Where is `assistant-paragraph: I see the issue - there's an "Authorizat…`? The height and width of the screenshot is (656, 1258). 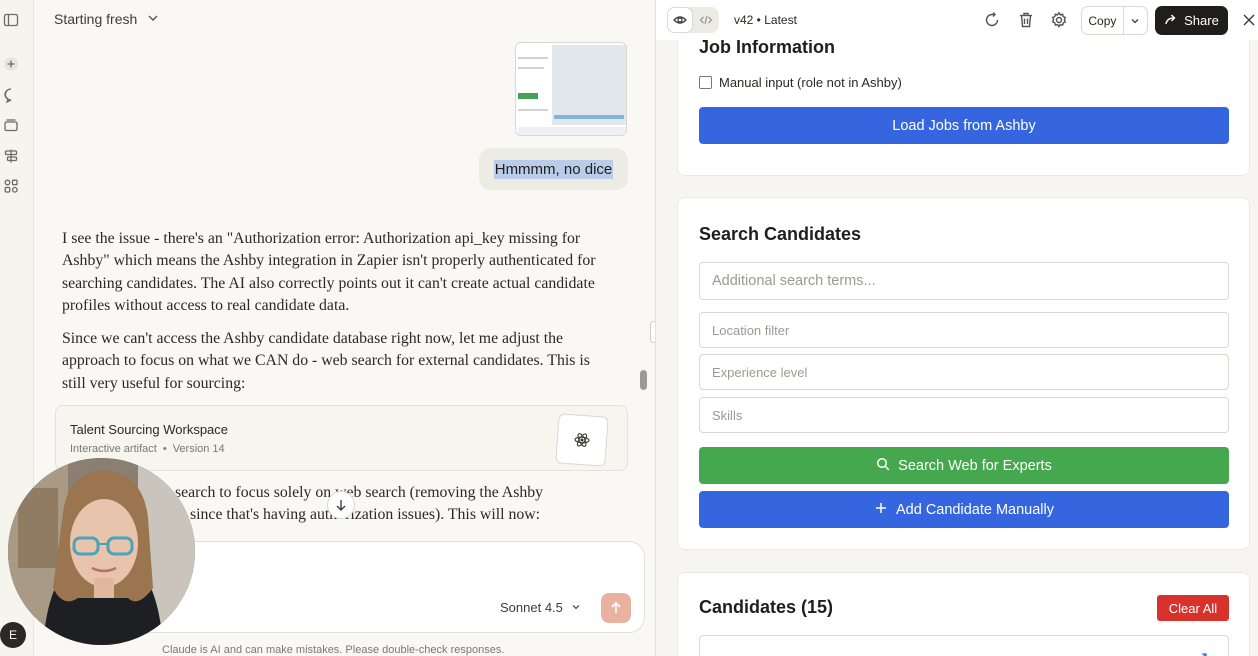
assistant-paragraph: I see the issue - there's an "Authorizat… is located at coordinates (329, 272).